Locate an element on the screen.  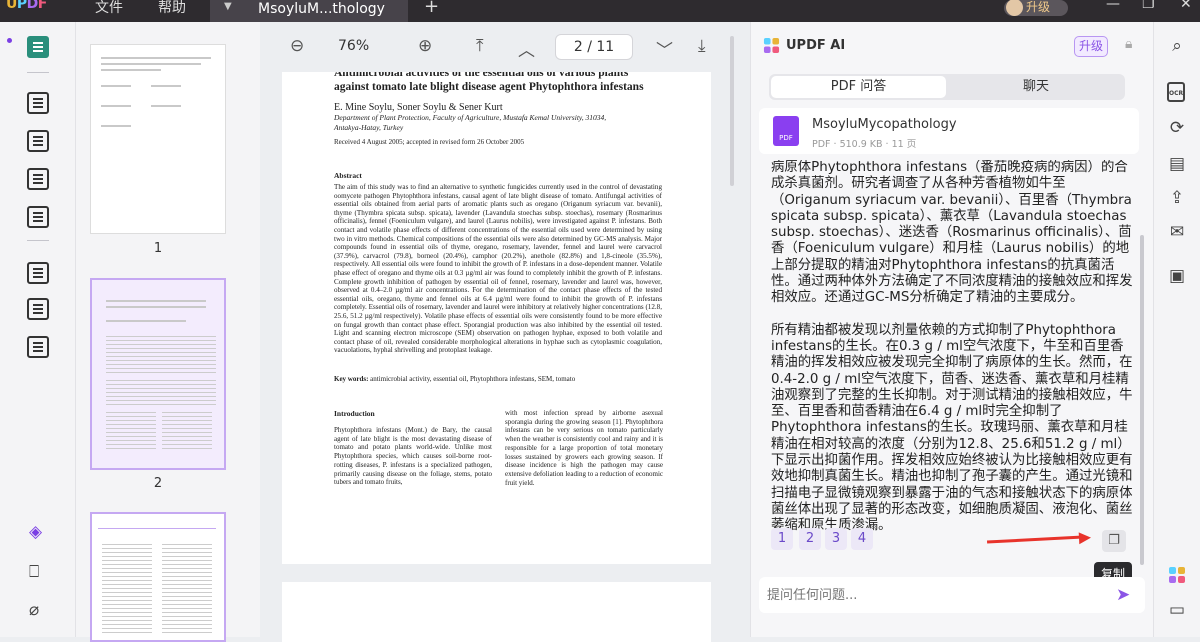
first-page-icon: ⤒ is located at coordinates (480, 46).